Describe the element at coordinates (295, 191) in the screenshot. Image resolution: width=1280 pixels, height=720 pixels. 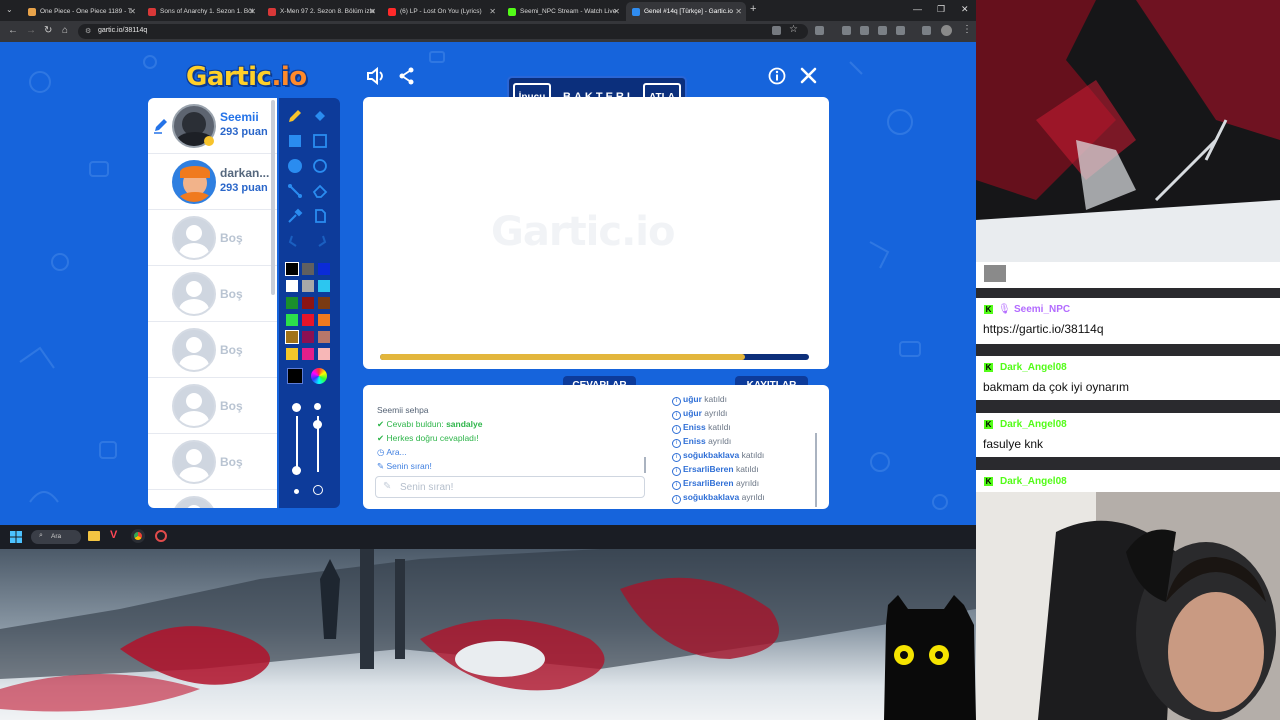
I see `line-tool-icon` at that location.